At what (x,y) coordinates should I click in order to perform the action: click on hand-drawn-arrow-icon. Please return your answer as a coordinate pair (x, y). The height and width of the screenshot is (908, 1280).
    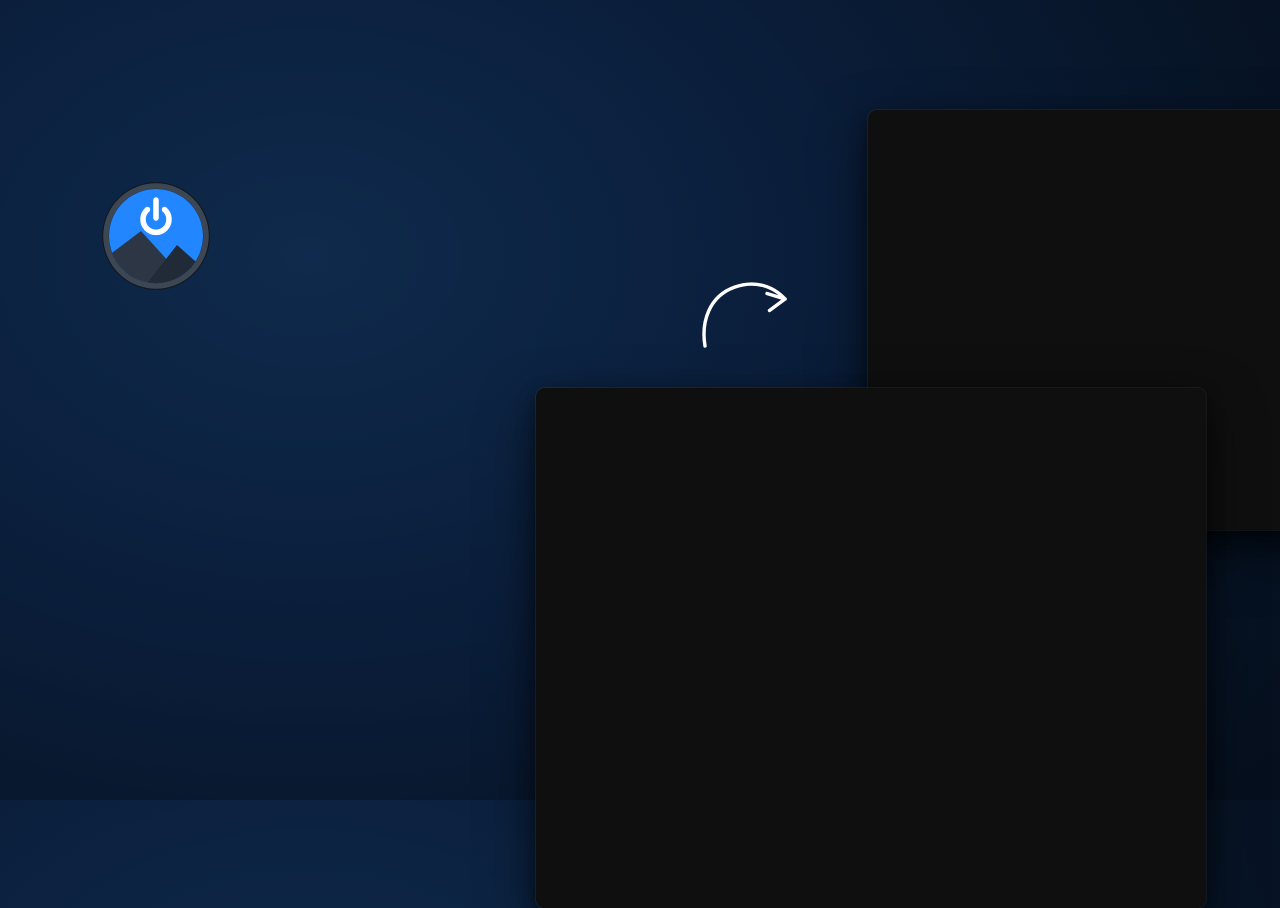
    Looking at the image, I should click on (744, 315).